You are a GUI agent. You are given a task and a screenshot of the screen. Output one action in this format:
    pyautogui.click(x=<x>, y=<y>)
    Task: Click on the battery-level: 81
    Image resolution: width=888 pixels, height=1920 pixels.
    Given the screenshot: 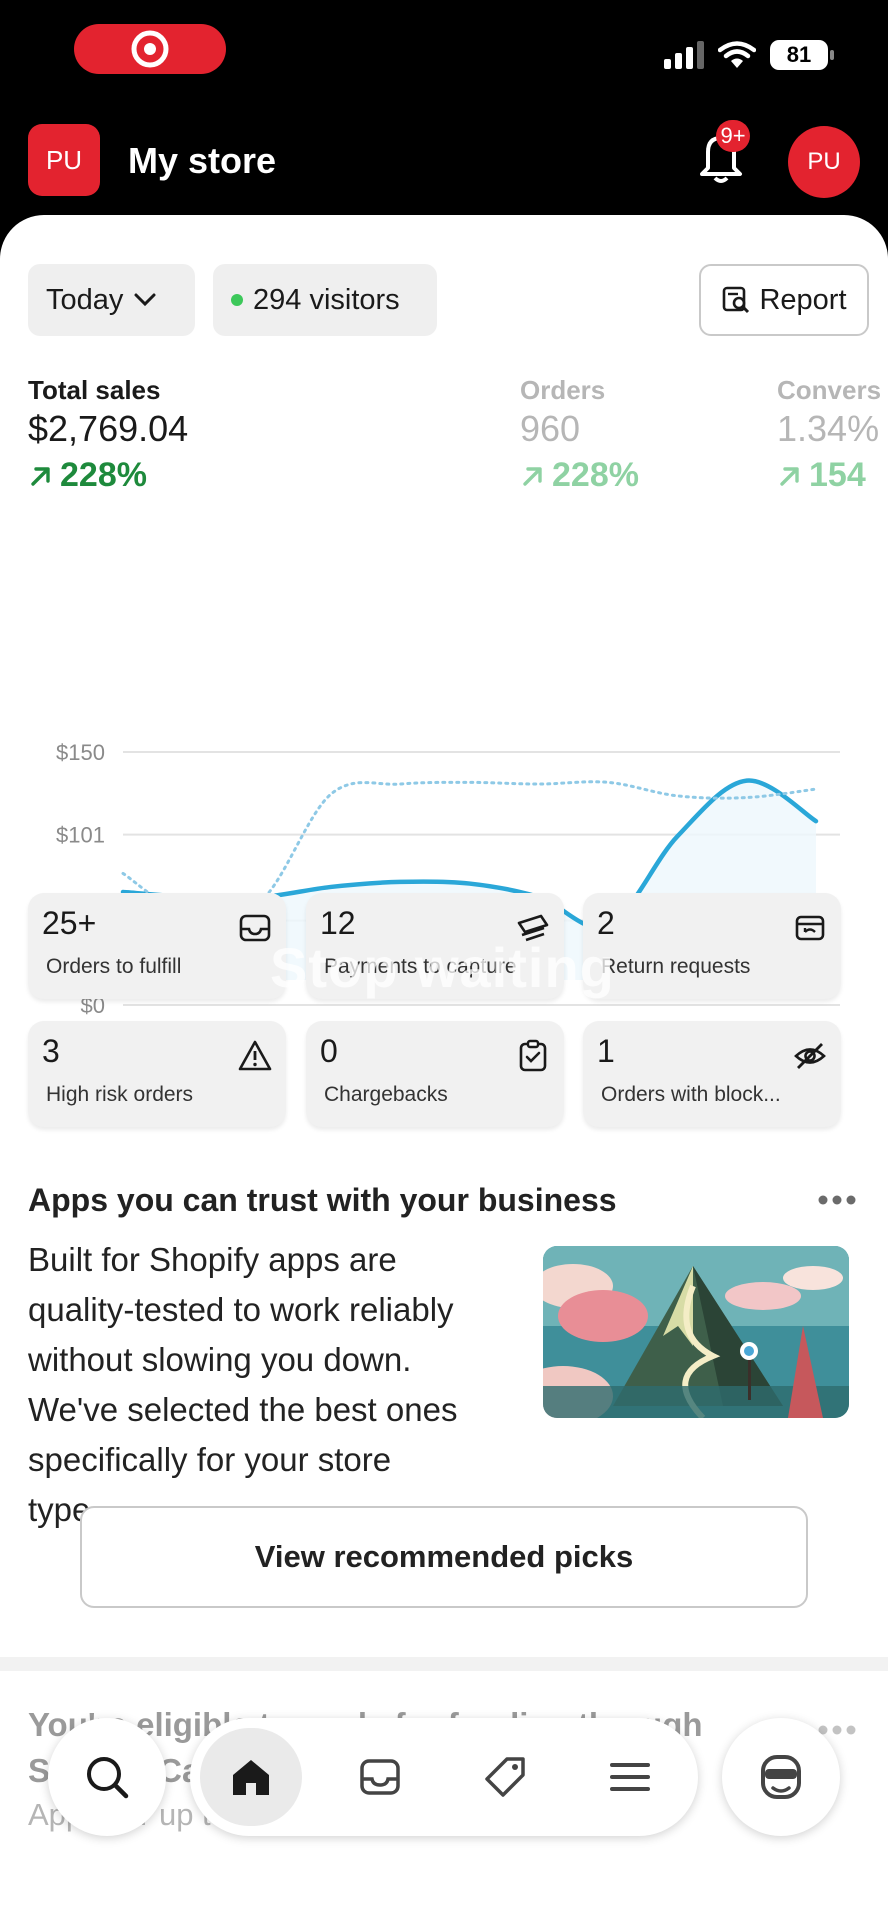 What is the action you would take?
    pyautogui.click(x=799, y=54)
    